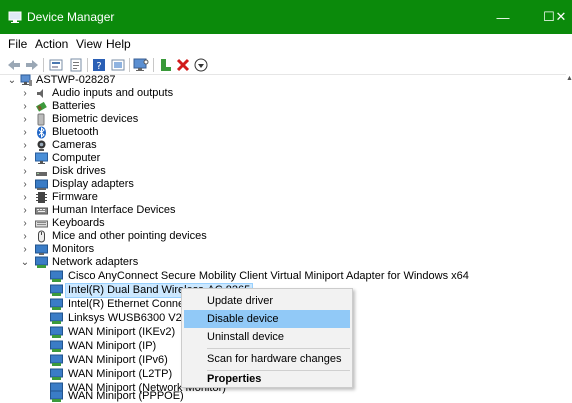 Image resolution: width=572 pixels, height=403 pixels. I want to click on tree-item-firmware: › Firmware, so click(280, 197).